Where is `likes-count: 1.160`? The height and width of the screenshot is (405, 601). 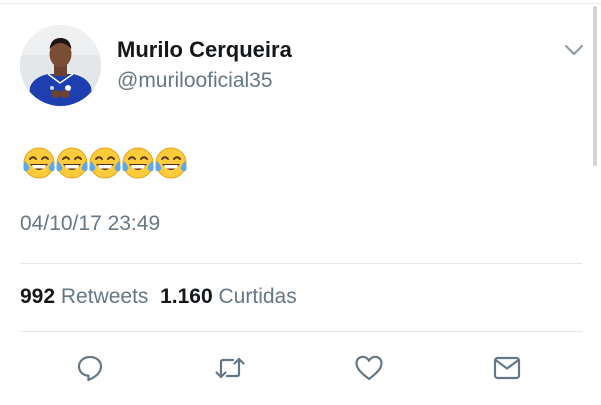 likes-count: 1.160 is located at coordinates (186, 296).